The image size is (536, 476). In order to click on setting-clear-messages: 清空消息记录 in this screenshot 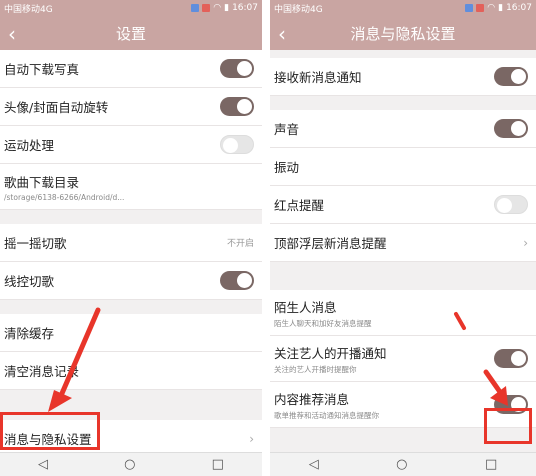, I will do `click(131, 371)`.